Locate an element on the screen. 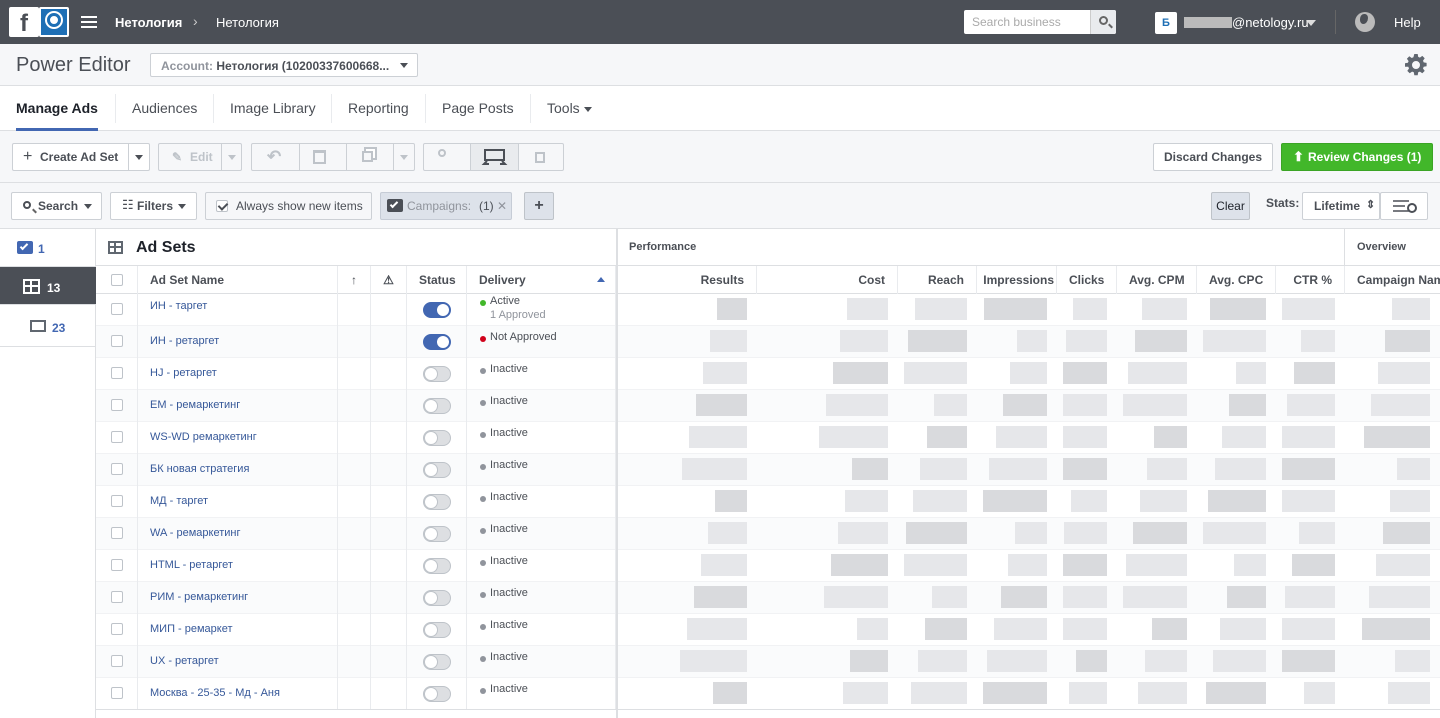 The height and width of the screenshot is (718, 1440). ad-set-name-link: БК новая стратегия is located at coordinates (199, 469).